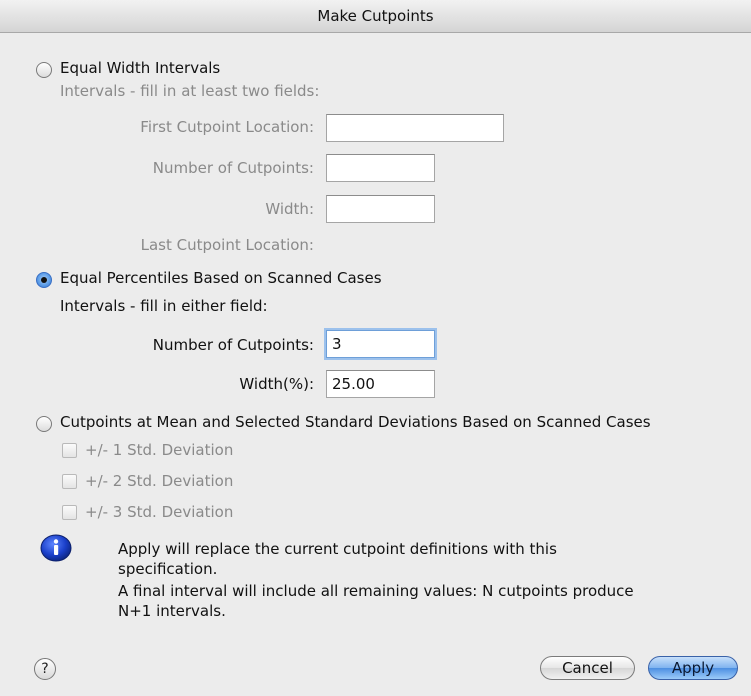 The image size is (751, 696). I want to click on apply-button: Apply, so click(693, 668).